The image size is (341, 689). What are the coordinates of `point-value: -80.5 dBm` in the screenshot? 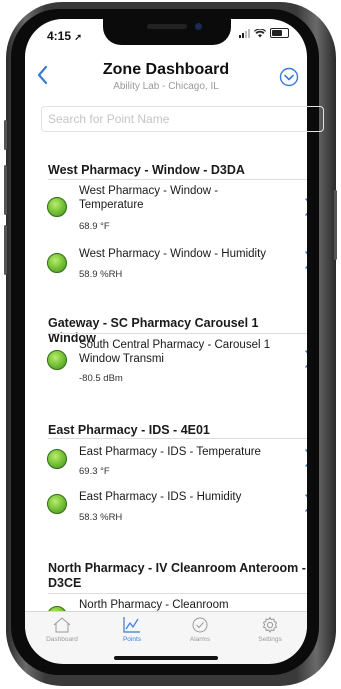 It's located at (101, 378).